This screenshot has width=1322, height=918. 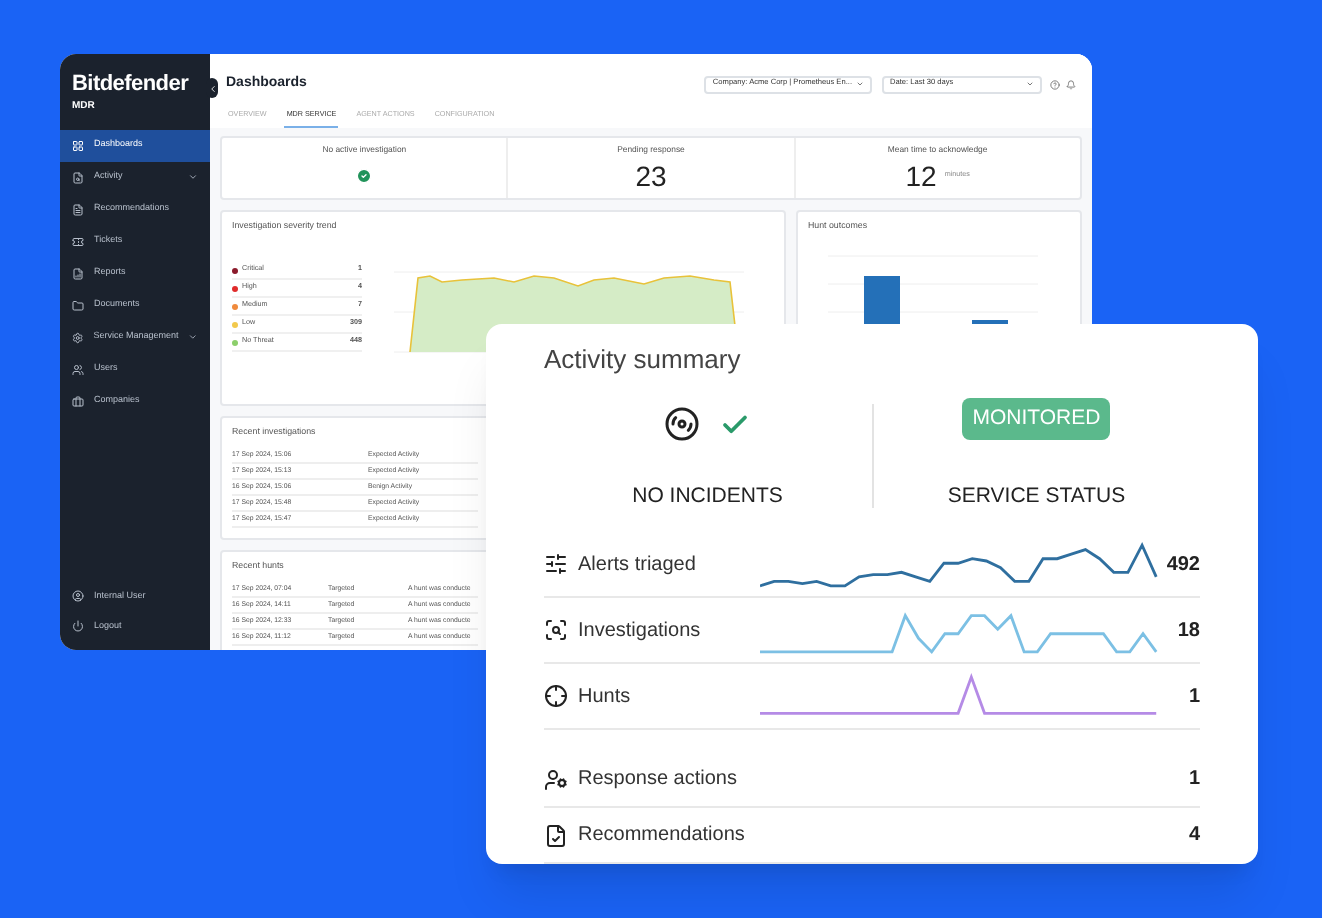 What do you see at coordinates (1188, 631) in the screenshot?
I see `row-value: 18` at bounding box center [1188, 631].